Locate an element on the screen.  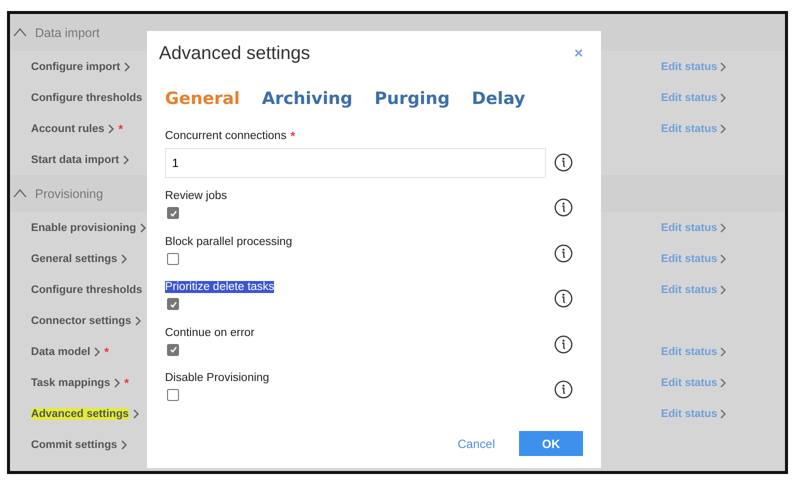
tab: General is located at coordinates (202, 99).